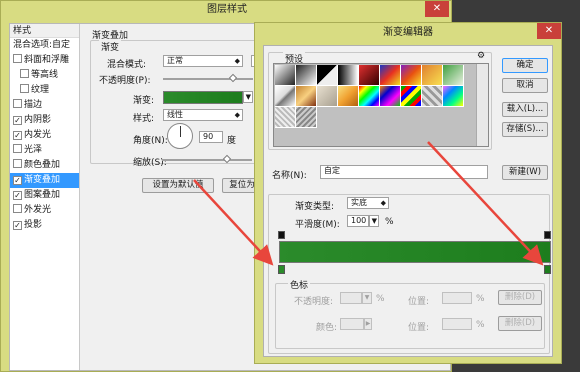 The width and height of the screenshot is (580, 372). Describe the element at coordinates (233, 222) in the screenshot. I see `arrow-left` at that location.